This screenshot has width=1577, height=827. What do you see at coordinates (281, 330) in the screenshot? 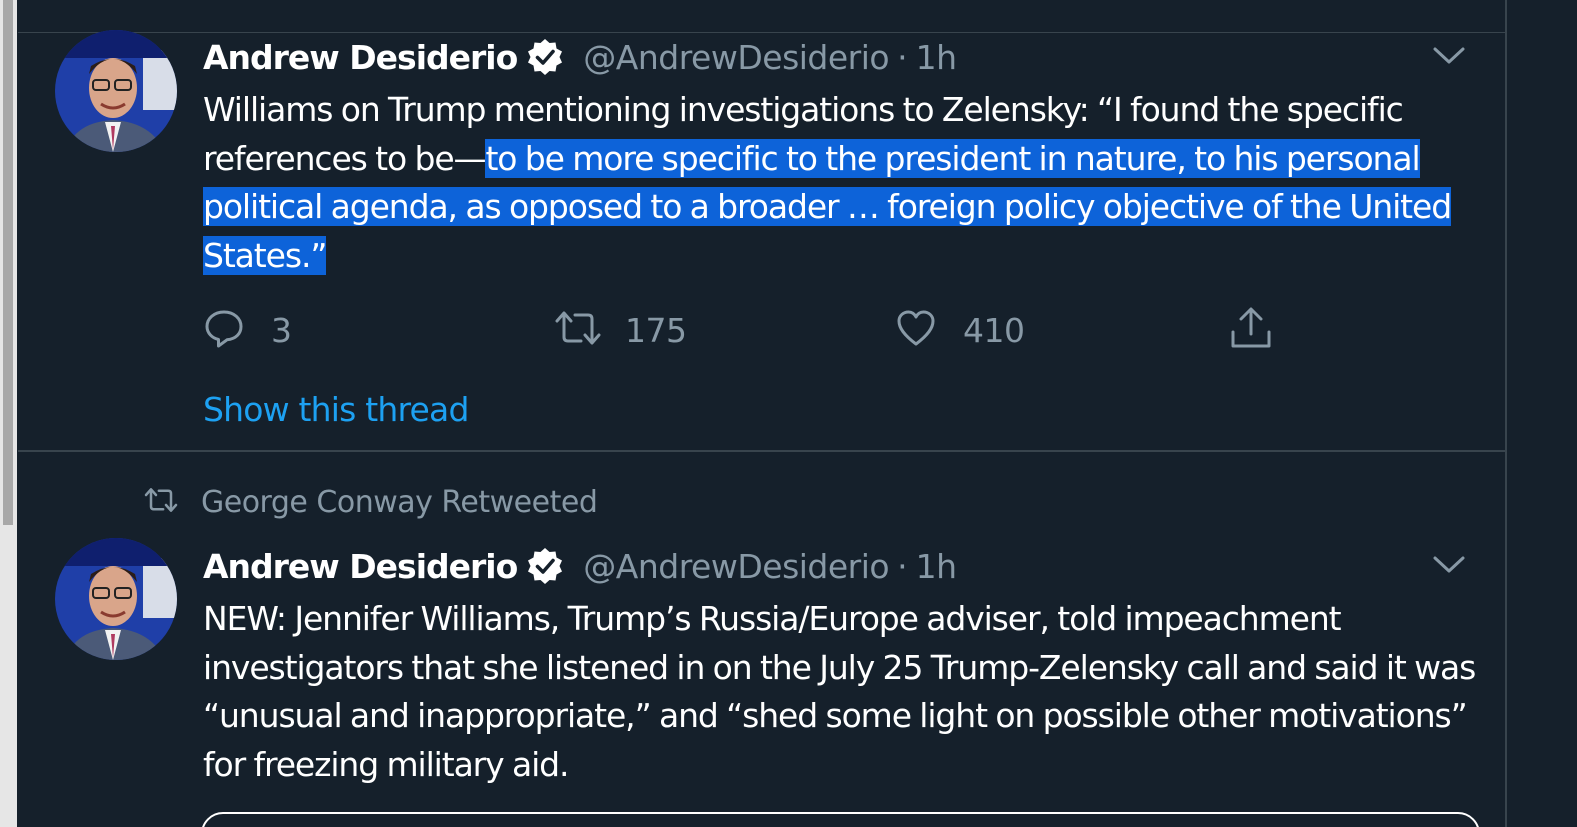
I see `reply-count: 3` at bounding box center [281, 330].